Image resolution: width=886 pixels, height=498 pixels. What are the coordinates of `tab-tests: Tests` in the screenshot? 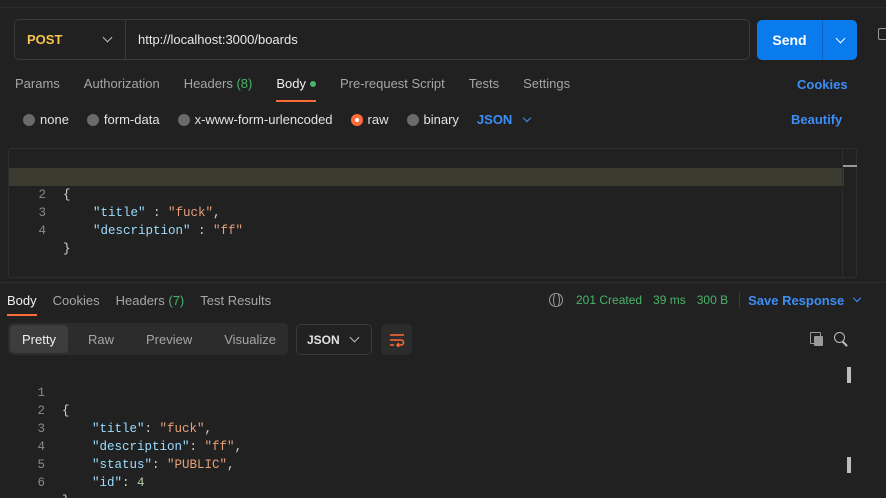 It's located at (484, 85).